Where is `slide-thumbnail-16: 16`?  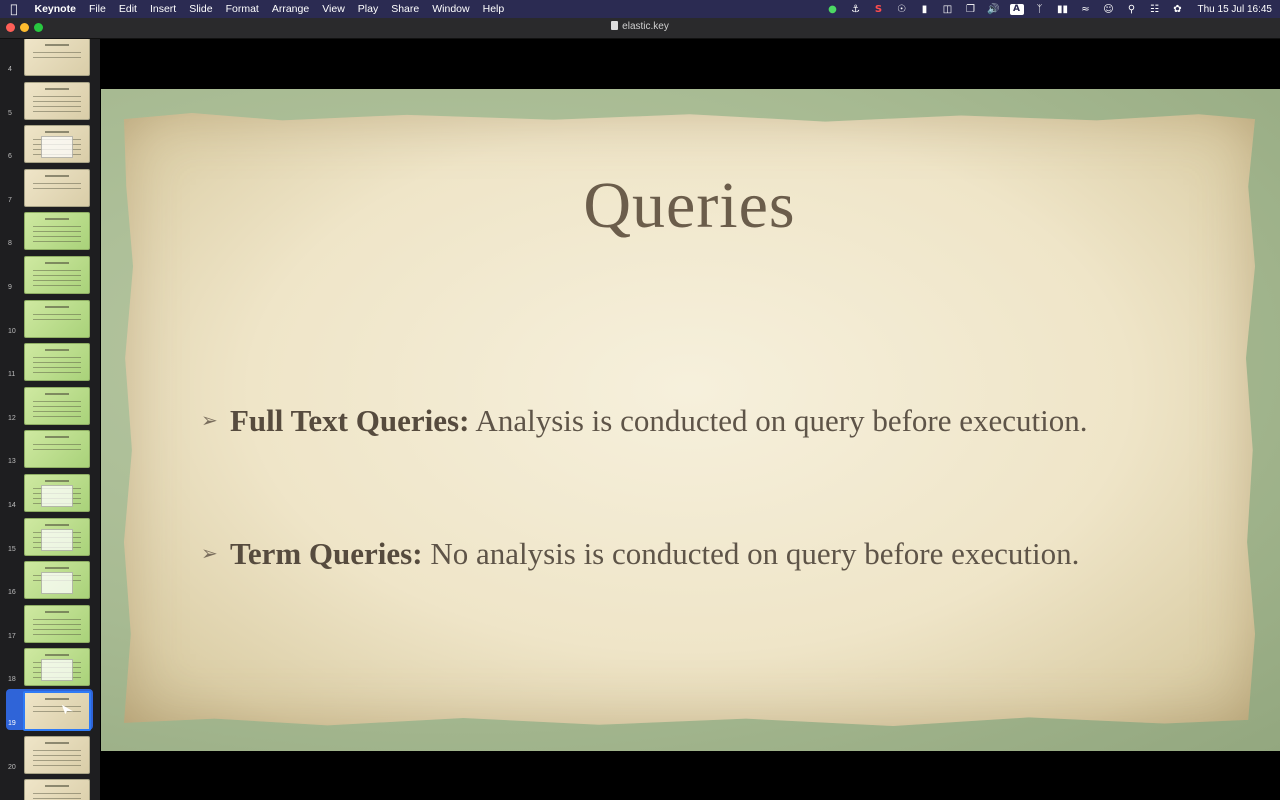
slide-thumbnail-16: 16 is located at coordinates (50, 580).